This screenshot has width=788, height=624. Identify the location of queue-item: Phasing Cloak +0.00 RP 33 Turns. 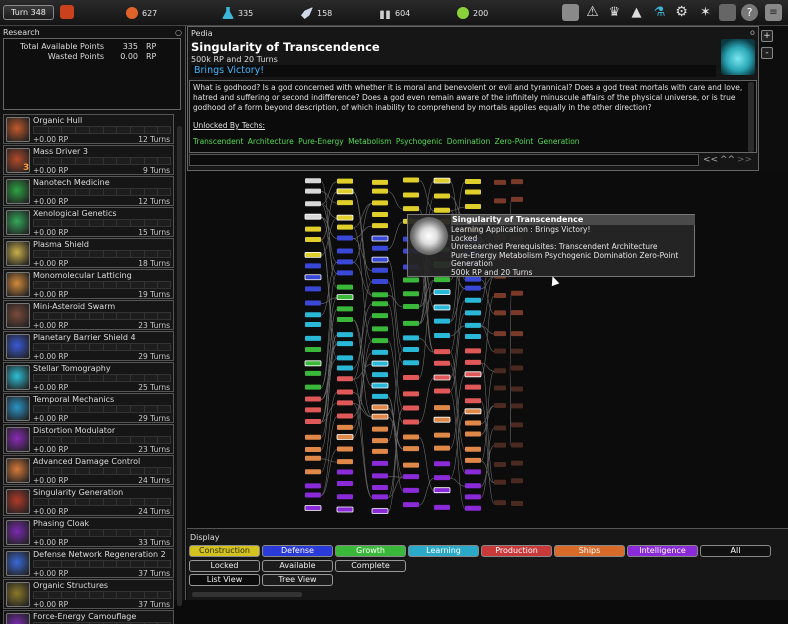
(88, 532).